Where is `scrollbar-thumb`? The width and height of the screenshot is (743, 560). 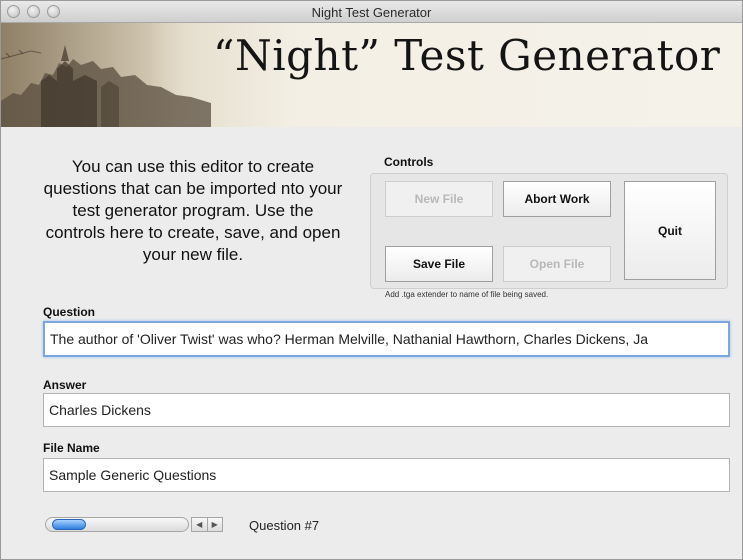 scrollbar-thumb is located at coordinates (69, 524).